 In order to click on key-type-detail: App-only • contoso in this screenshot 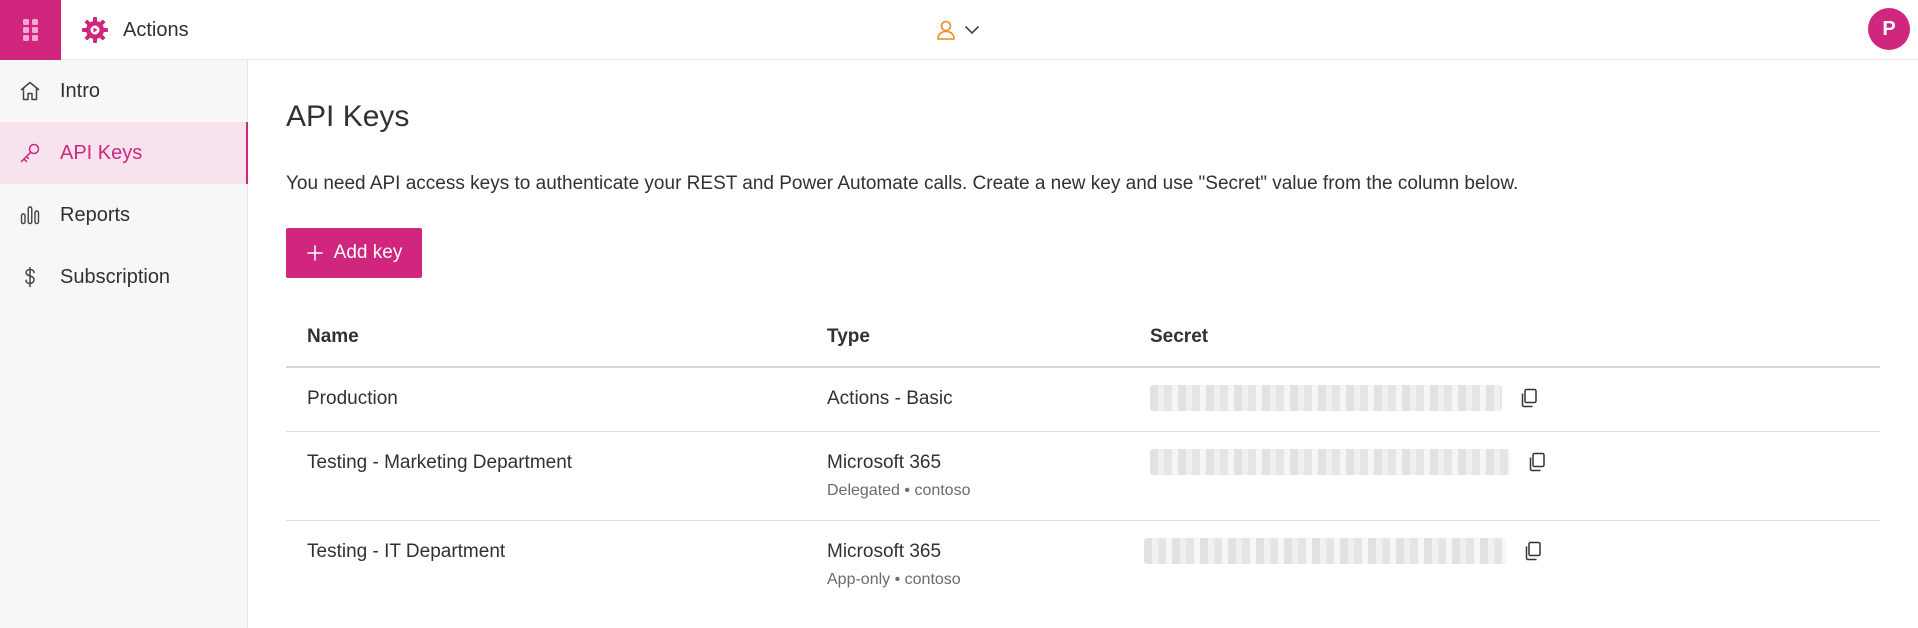, I will do `click(894, 579)`.